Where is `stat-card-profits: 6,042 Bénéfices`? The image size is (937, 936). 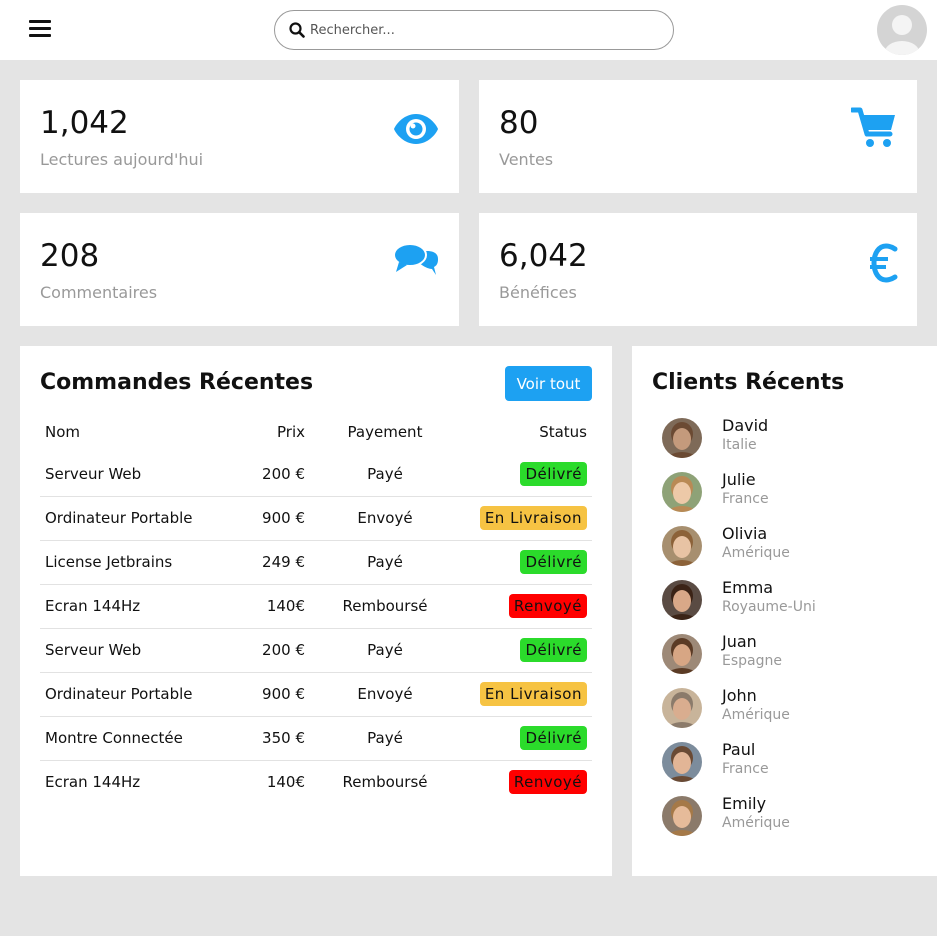 stat-card-profits: 6,042 Bénéfices is located at coordinates (698, 269).